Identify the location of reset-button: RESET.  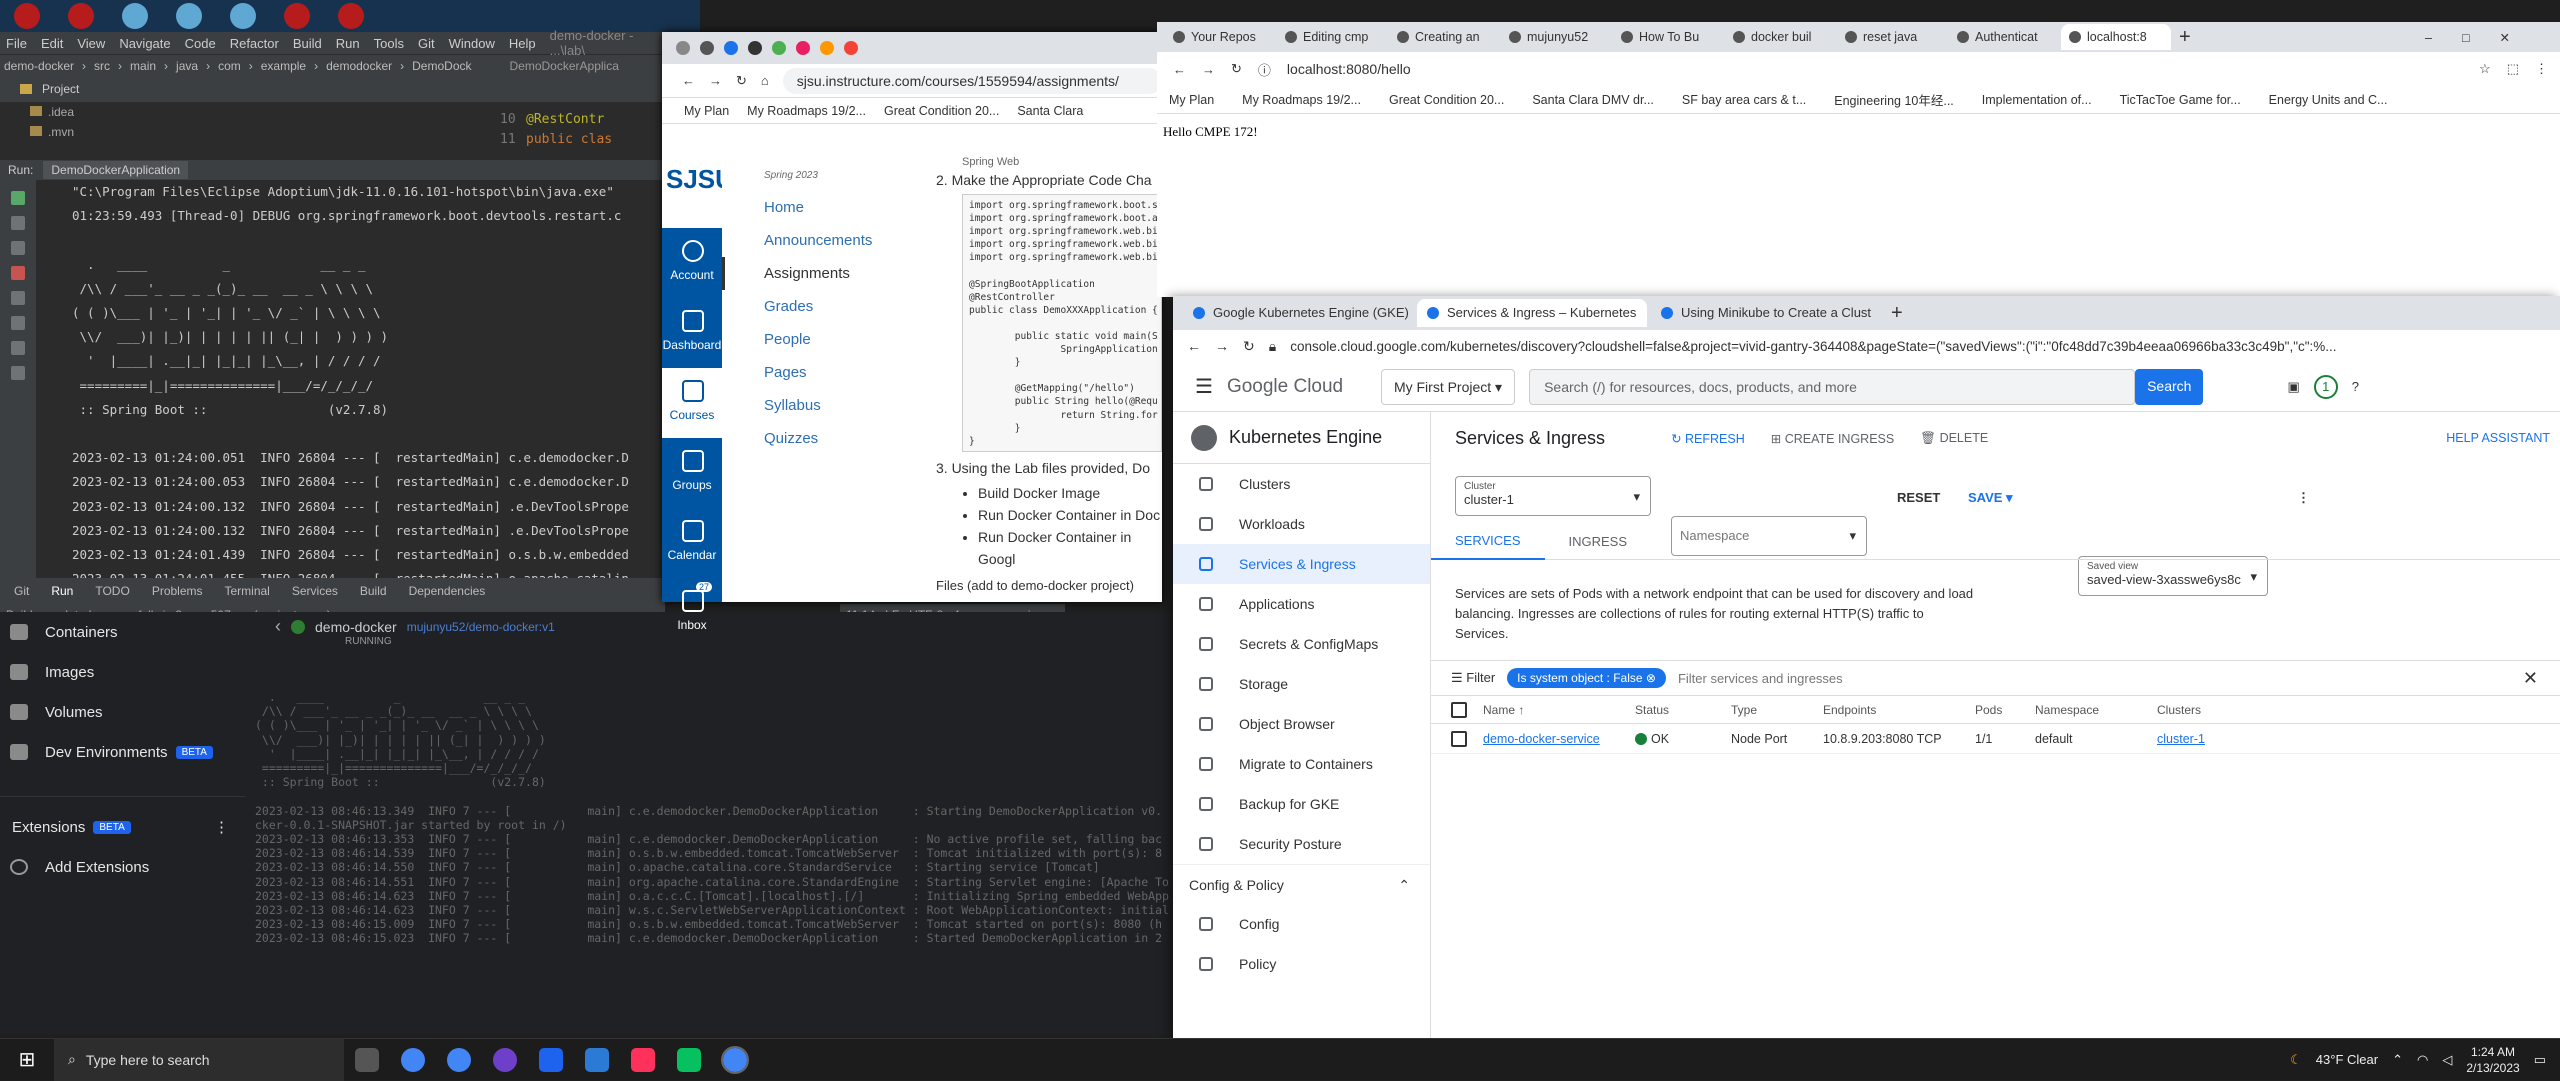
(1918, 497).